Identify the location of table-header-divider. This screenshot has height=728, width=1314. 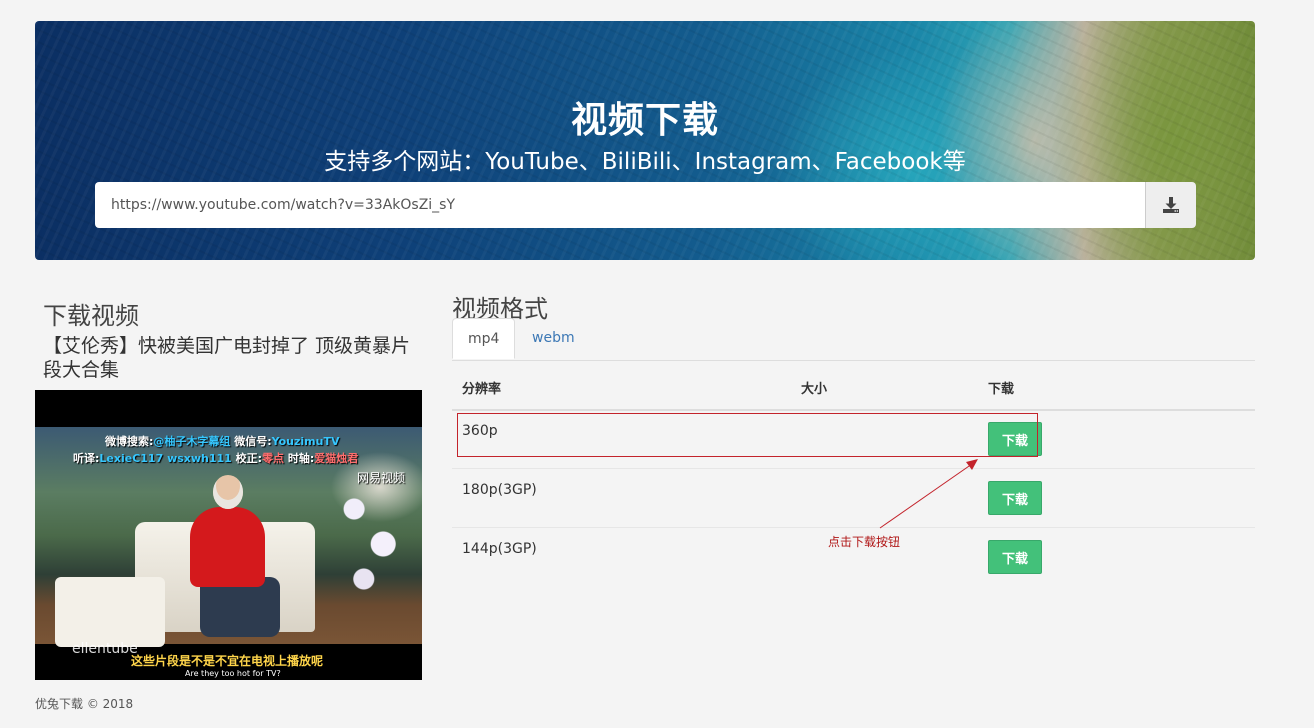
(853, 410).